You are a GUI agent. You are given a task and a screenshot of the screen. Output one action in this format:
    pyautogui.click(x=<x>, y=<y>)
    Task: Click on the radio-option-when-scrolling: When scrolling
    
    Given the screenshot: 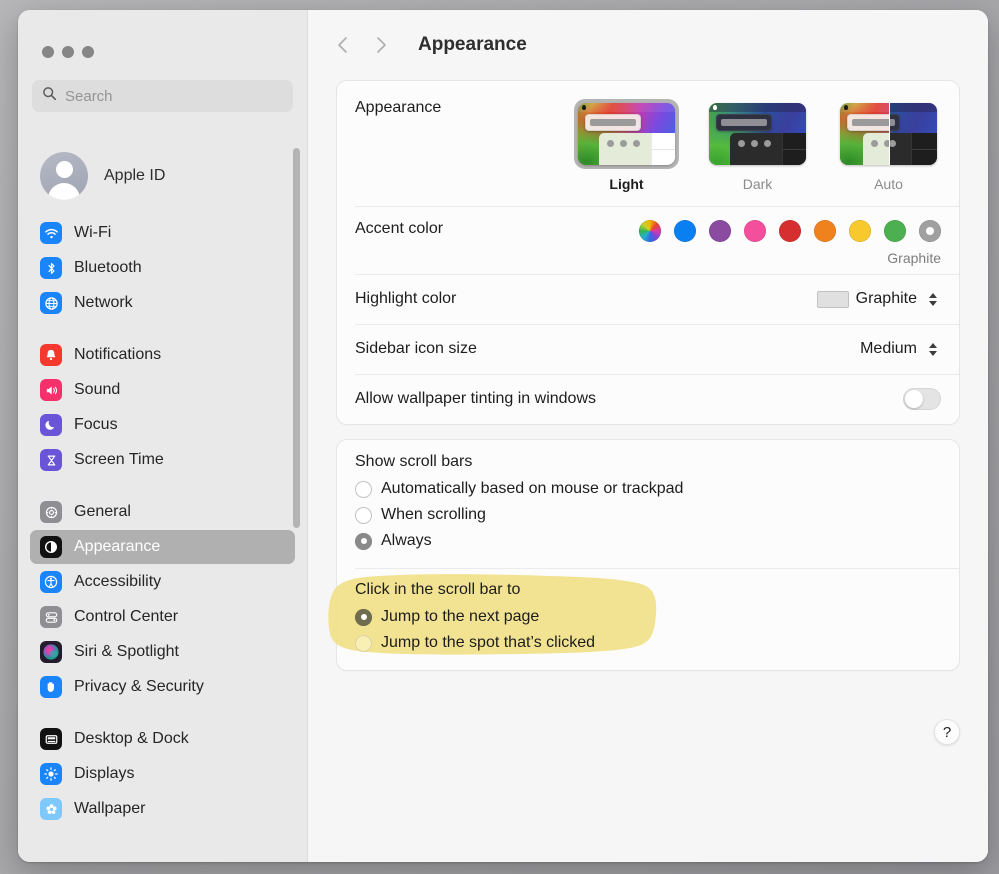 What is the action you would take?
    pyautogui.click(x=648, y=515)
    